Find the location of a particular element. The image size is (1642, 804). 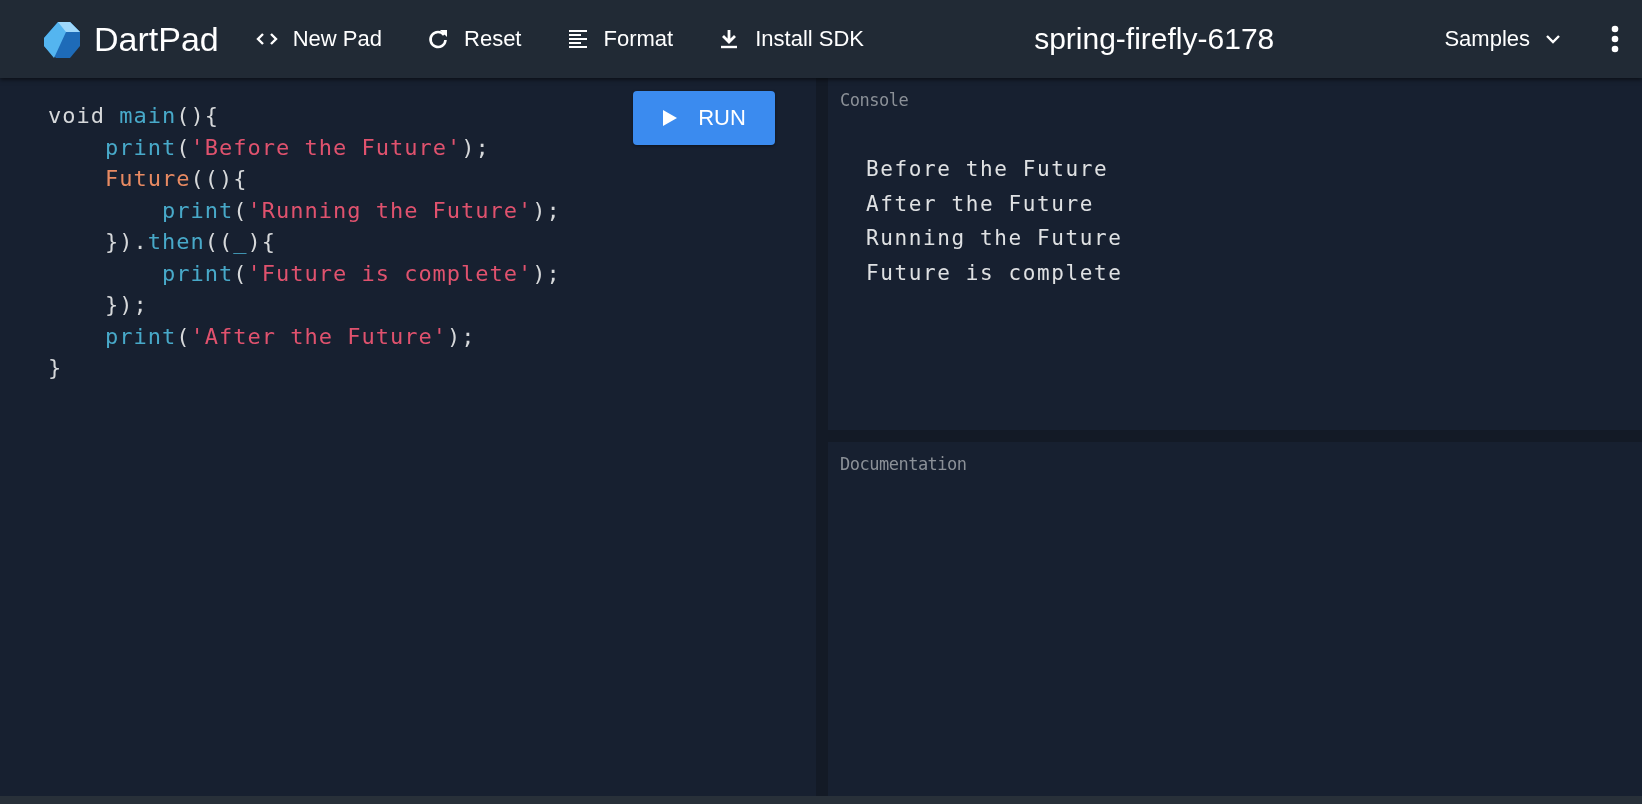

documentation-title: Documentation is located at coordinates (904, 464).